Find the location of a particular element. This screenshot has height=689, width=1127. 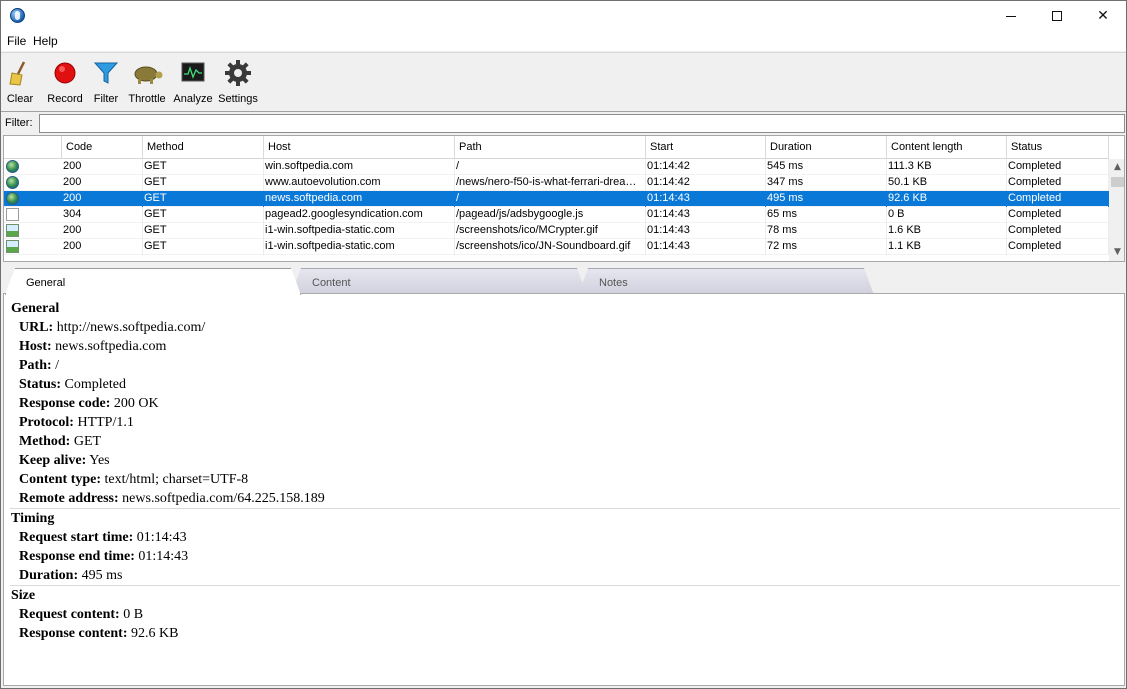

section-divider is located at coordinates (565, 508).